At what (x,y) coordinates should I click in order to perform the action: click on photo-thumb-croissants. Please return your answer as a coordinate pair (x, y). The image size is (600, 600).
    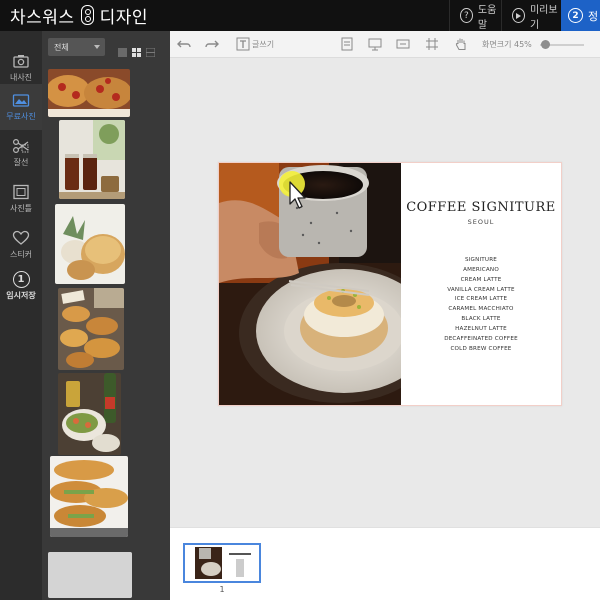
    Looking at the image, I should click on (91, 329).